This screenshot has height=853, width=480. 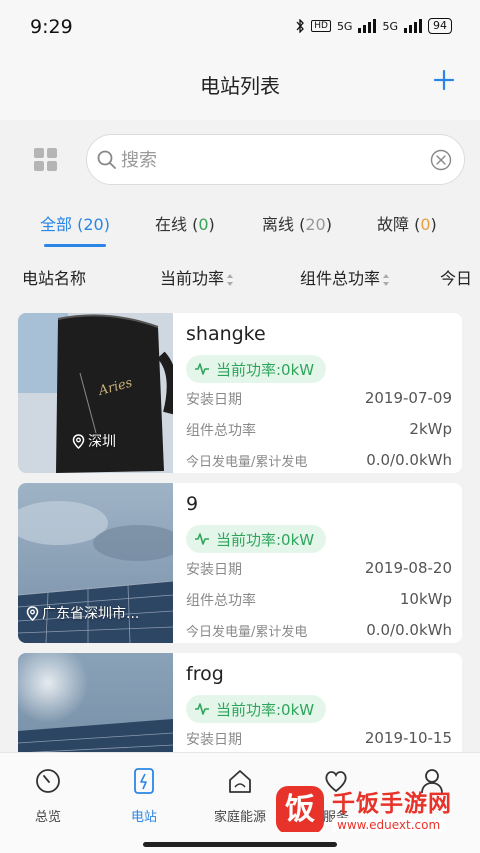 I want to click on clear-search-icon, so click(x=441, y=160).